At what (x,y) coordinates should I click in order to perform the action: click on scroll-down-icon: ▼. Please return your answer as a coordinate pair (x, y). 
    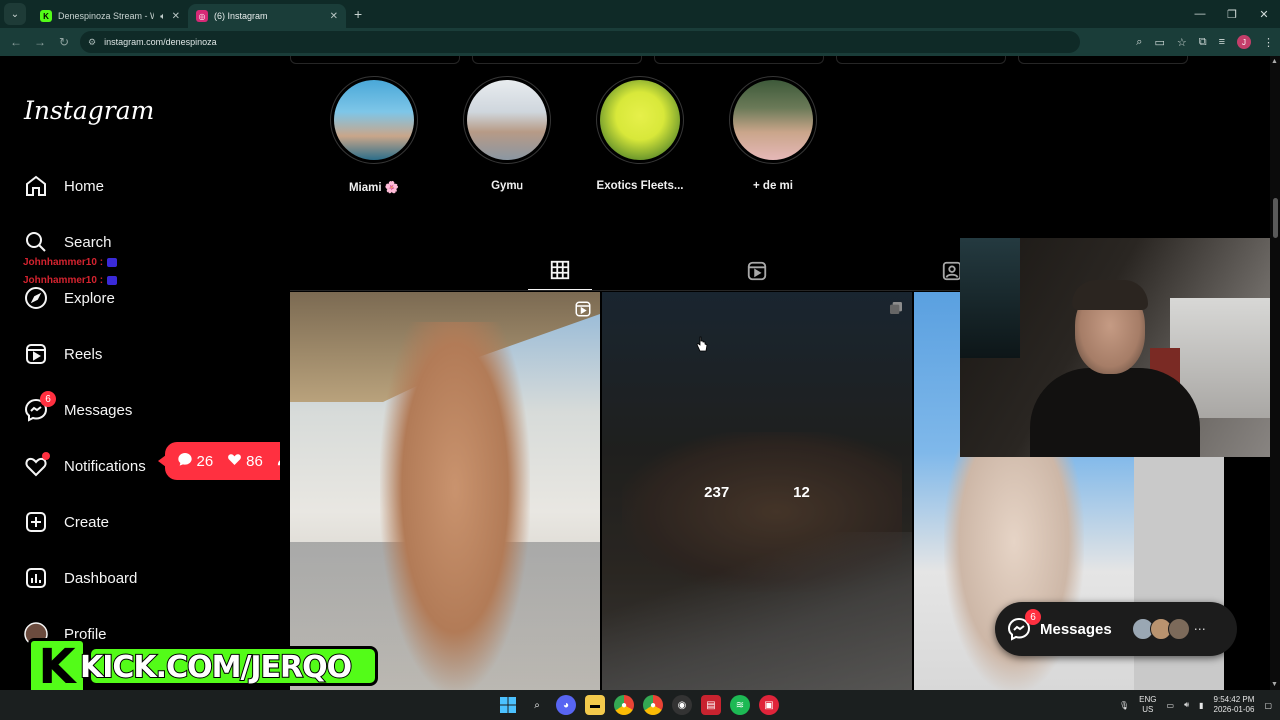
    Looking at the image, I should click on (1274, 684).